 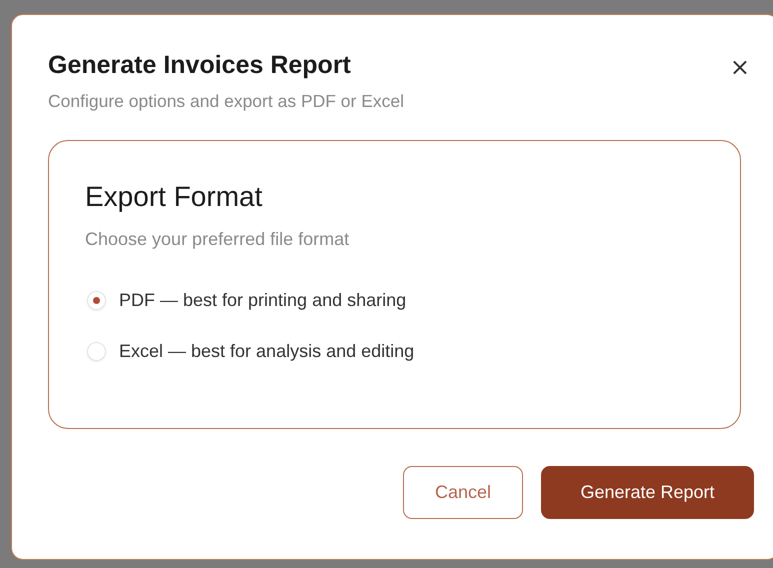 I want to click on close-button: ×, so click(x=740, y=67).